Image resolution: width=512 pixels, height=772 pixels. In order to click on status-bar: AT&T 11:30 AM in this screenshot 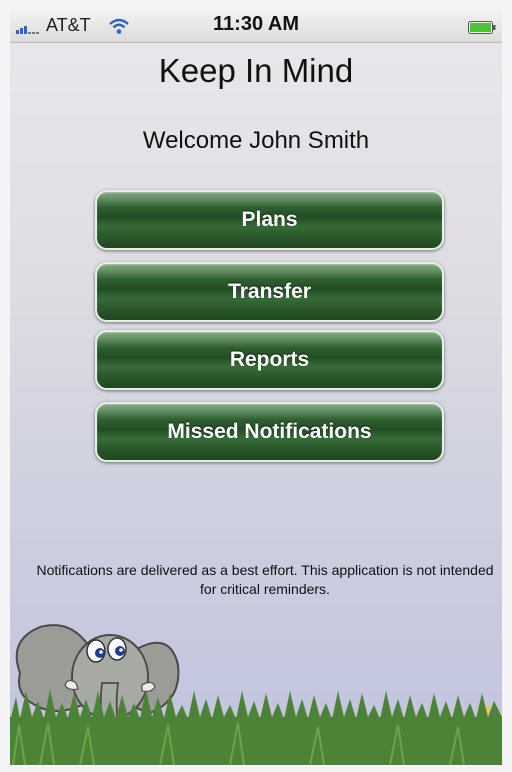, I will do `click(256, 26)`.